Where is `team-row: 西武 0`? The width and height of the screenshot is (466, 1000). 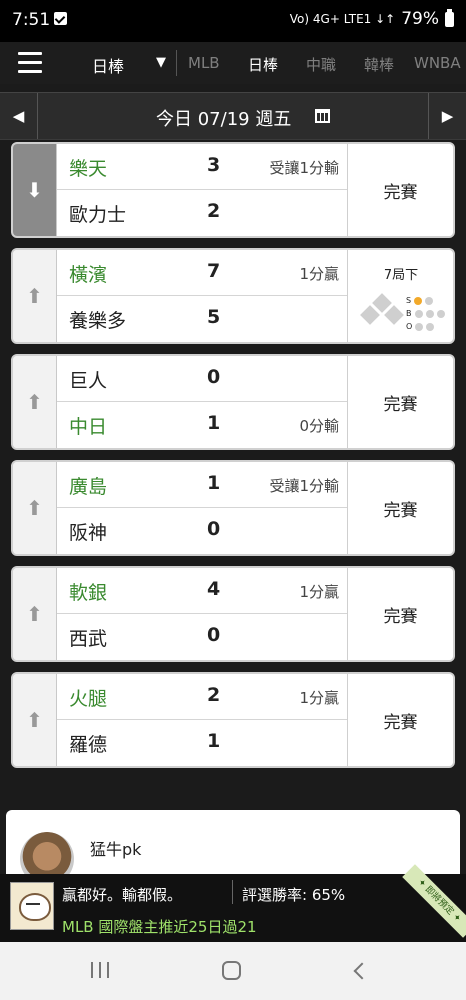 team-row: 西武 0 is located at coordinates (202, 637).